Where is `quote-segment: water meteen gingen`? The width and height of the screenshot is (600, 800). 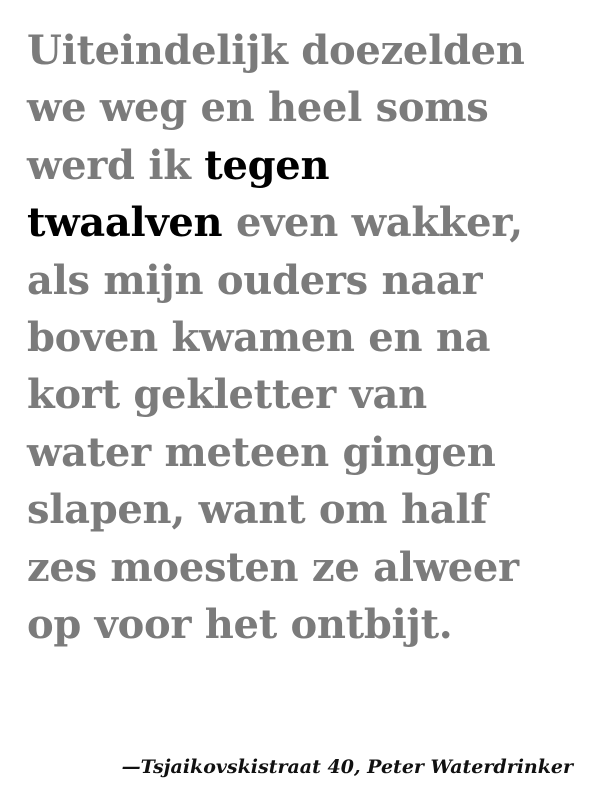 quote-segment: water meteen gingen is located at coordinates (261, 452).